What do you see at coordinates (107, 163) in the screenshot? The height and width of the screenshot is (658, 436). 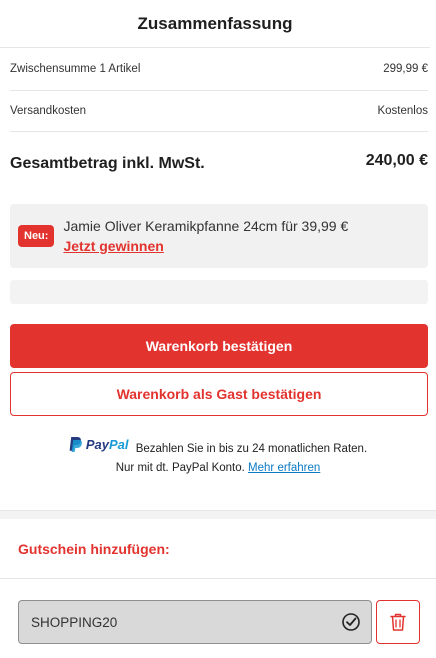 I see `total-label: Gesamtbetrag inkl. MwSt.` at bounding box center [107, 163].